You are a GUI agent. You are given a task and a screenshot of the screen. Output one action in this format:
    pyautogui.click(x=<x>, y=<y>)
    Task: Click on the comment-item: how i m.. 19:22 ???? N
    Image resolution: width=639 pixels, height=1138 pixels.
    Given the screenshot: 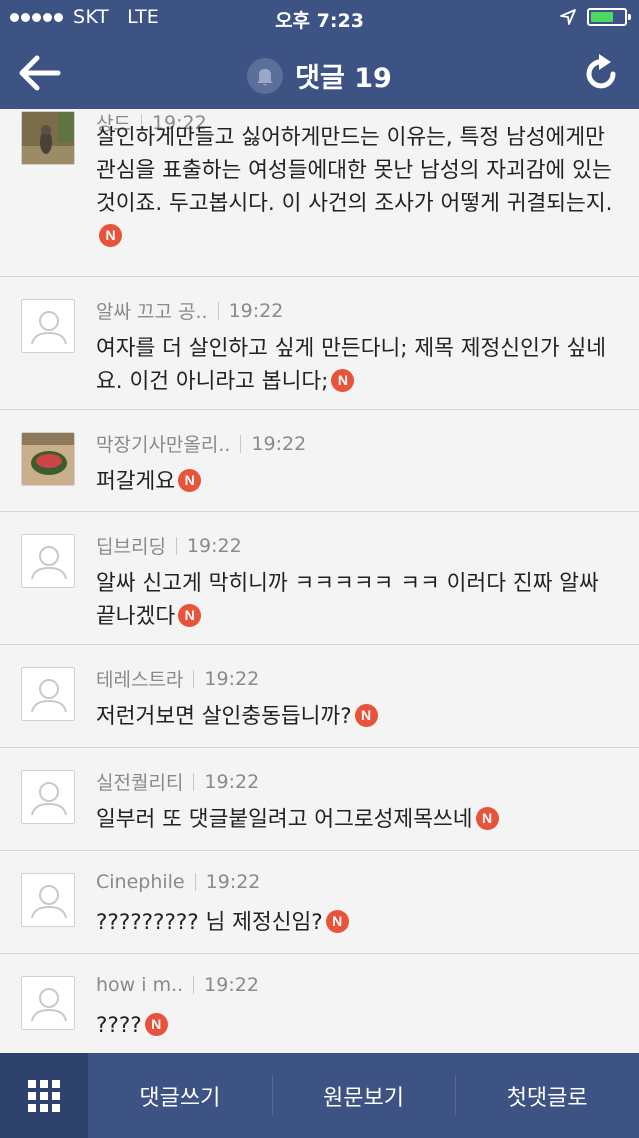 What is the action you would take?
    pyautogui.click(x=319, y=1003)
    